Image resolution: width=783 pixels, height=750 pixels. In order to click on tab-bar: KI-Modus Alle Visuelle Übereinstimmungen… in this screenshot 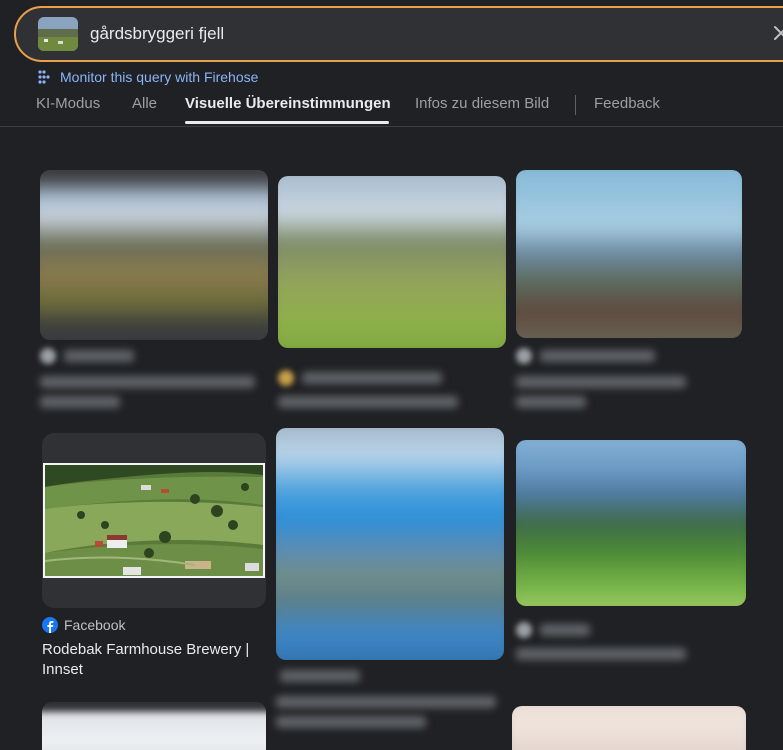, I will do `click(391, 106)`.